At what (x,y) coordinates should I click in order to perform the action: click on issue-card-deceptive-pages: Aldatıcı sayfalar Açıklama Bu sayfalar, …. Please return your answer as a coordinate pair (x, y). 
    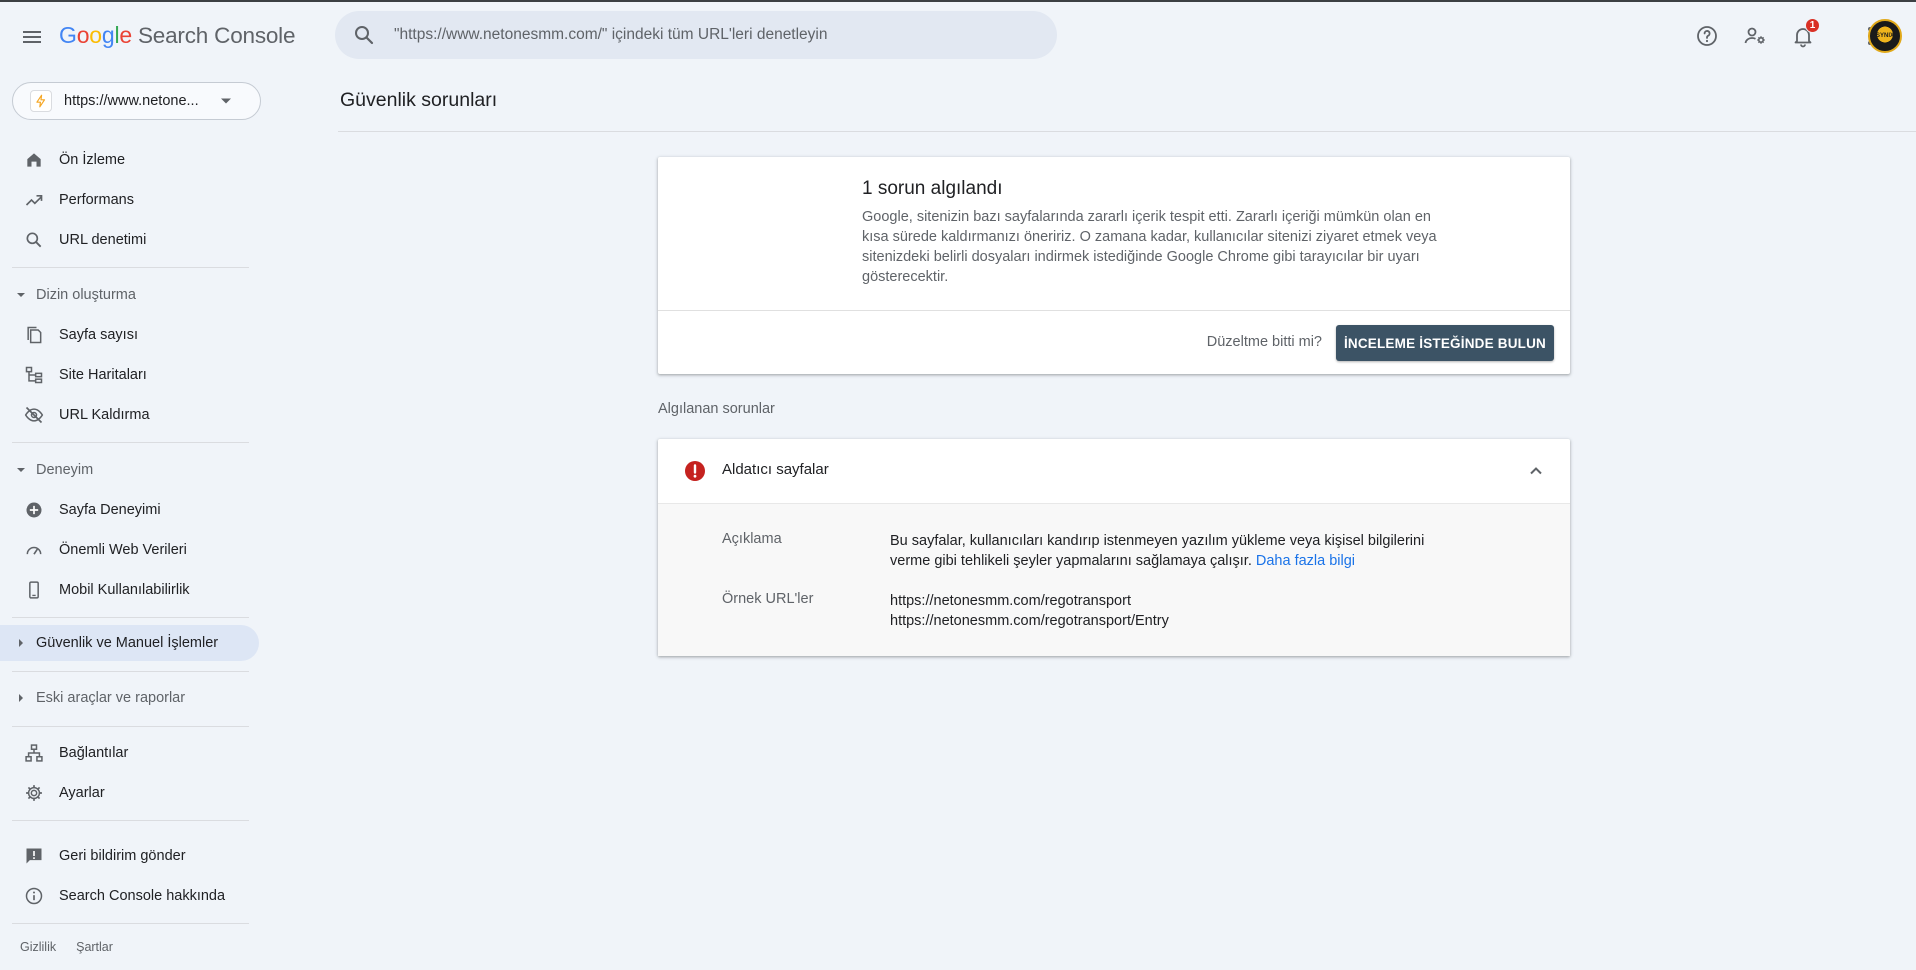
    Looking at the image, I should click on (1114, 547).